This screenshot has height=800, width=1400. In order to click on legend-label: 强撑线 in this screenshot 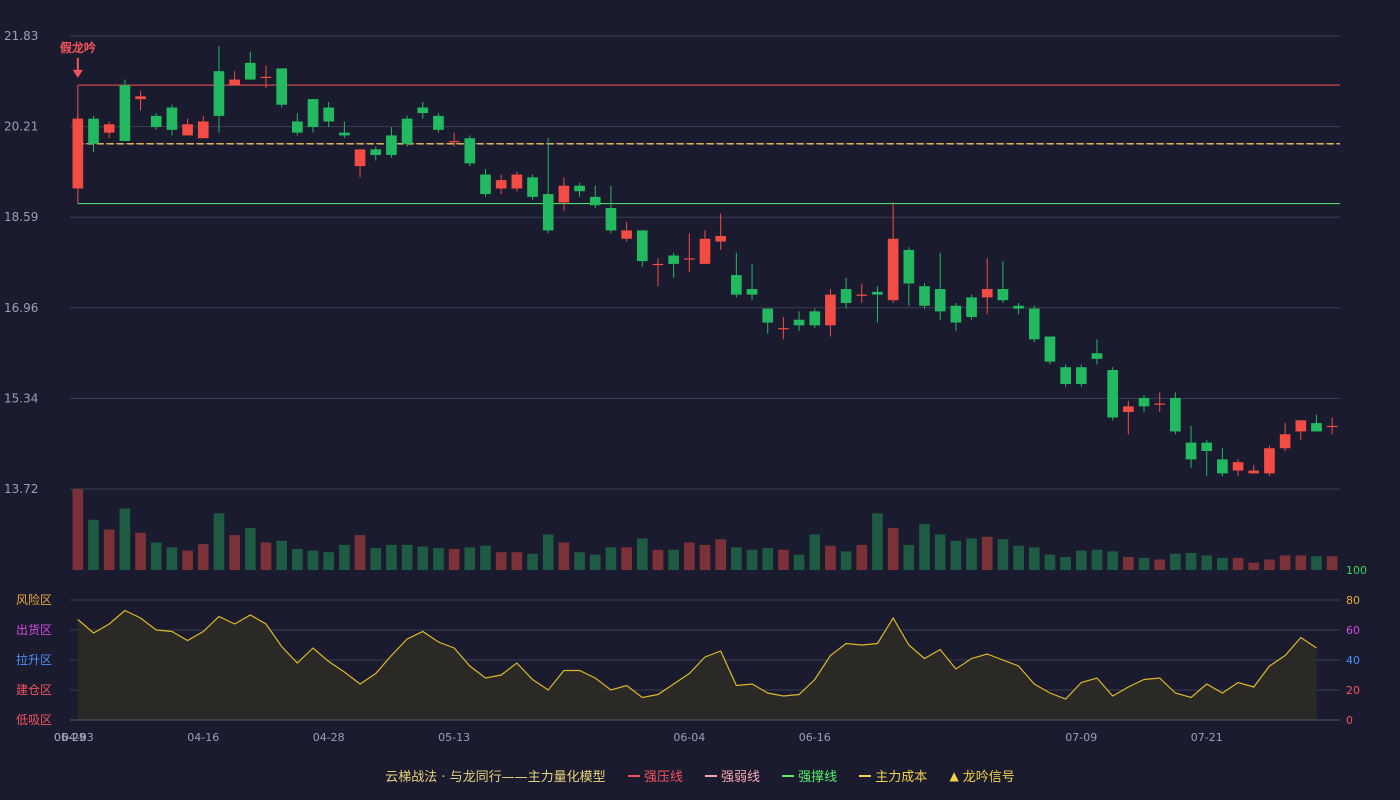, I will do `click(818, 777)`.